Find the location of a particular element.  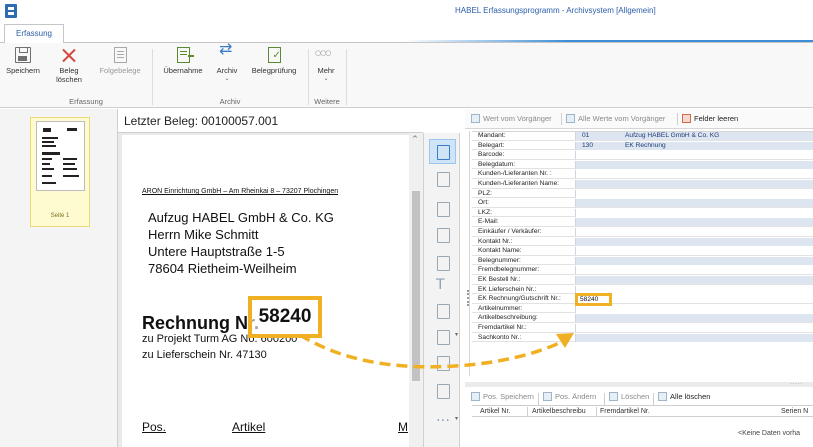

delete-doc-button: Beleg löschen is located at coordinates (69, 65).